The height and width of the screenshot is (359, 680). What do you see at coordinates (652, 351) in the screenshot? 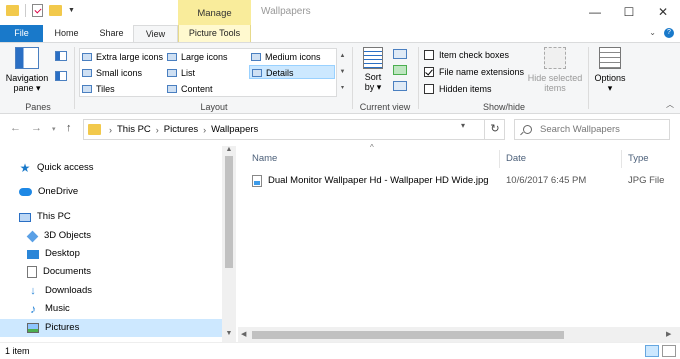
I see `details-view-button` at bounding box center [652, 351].